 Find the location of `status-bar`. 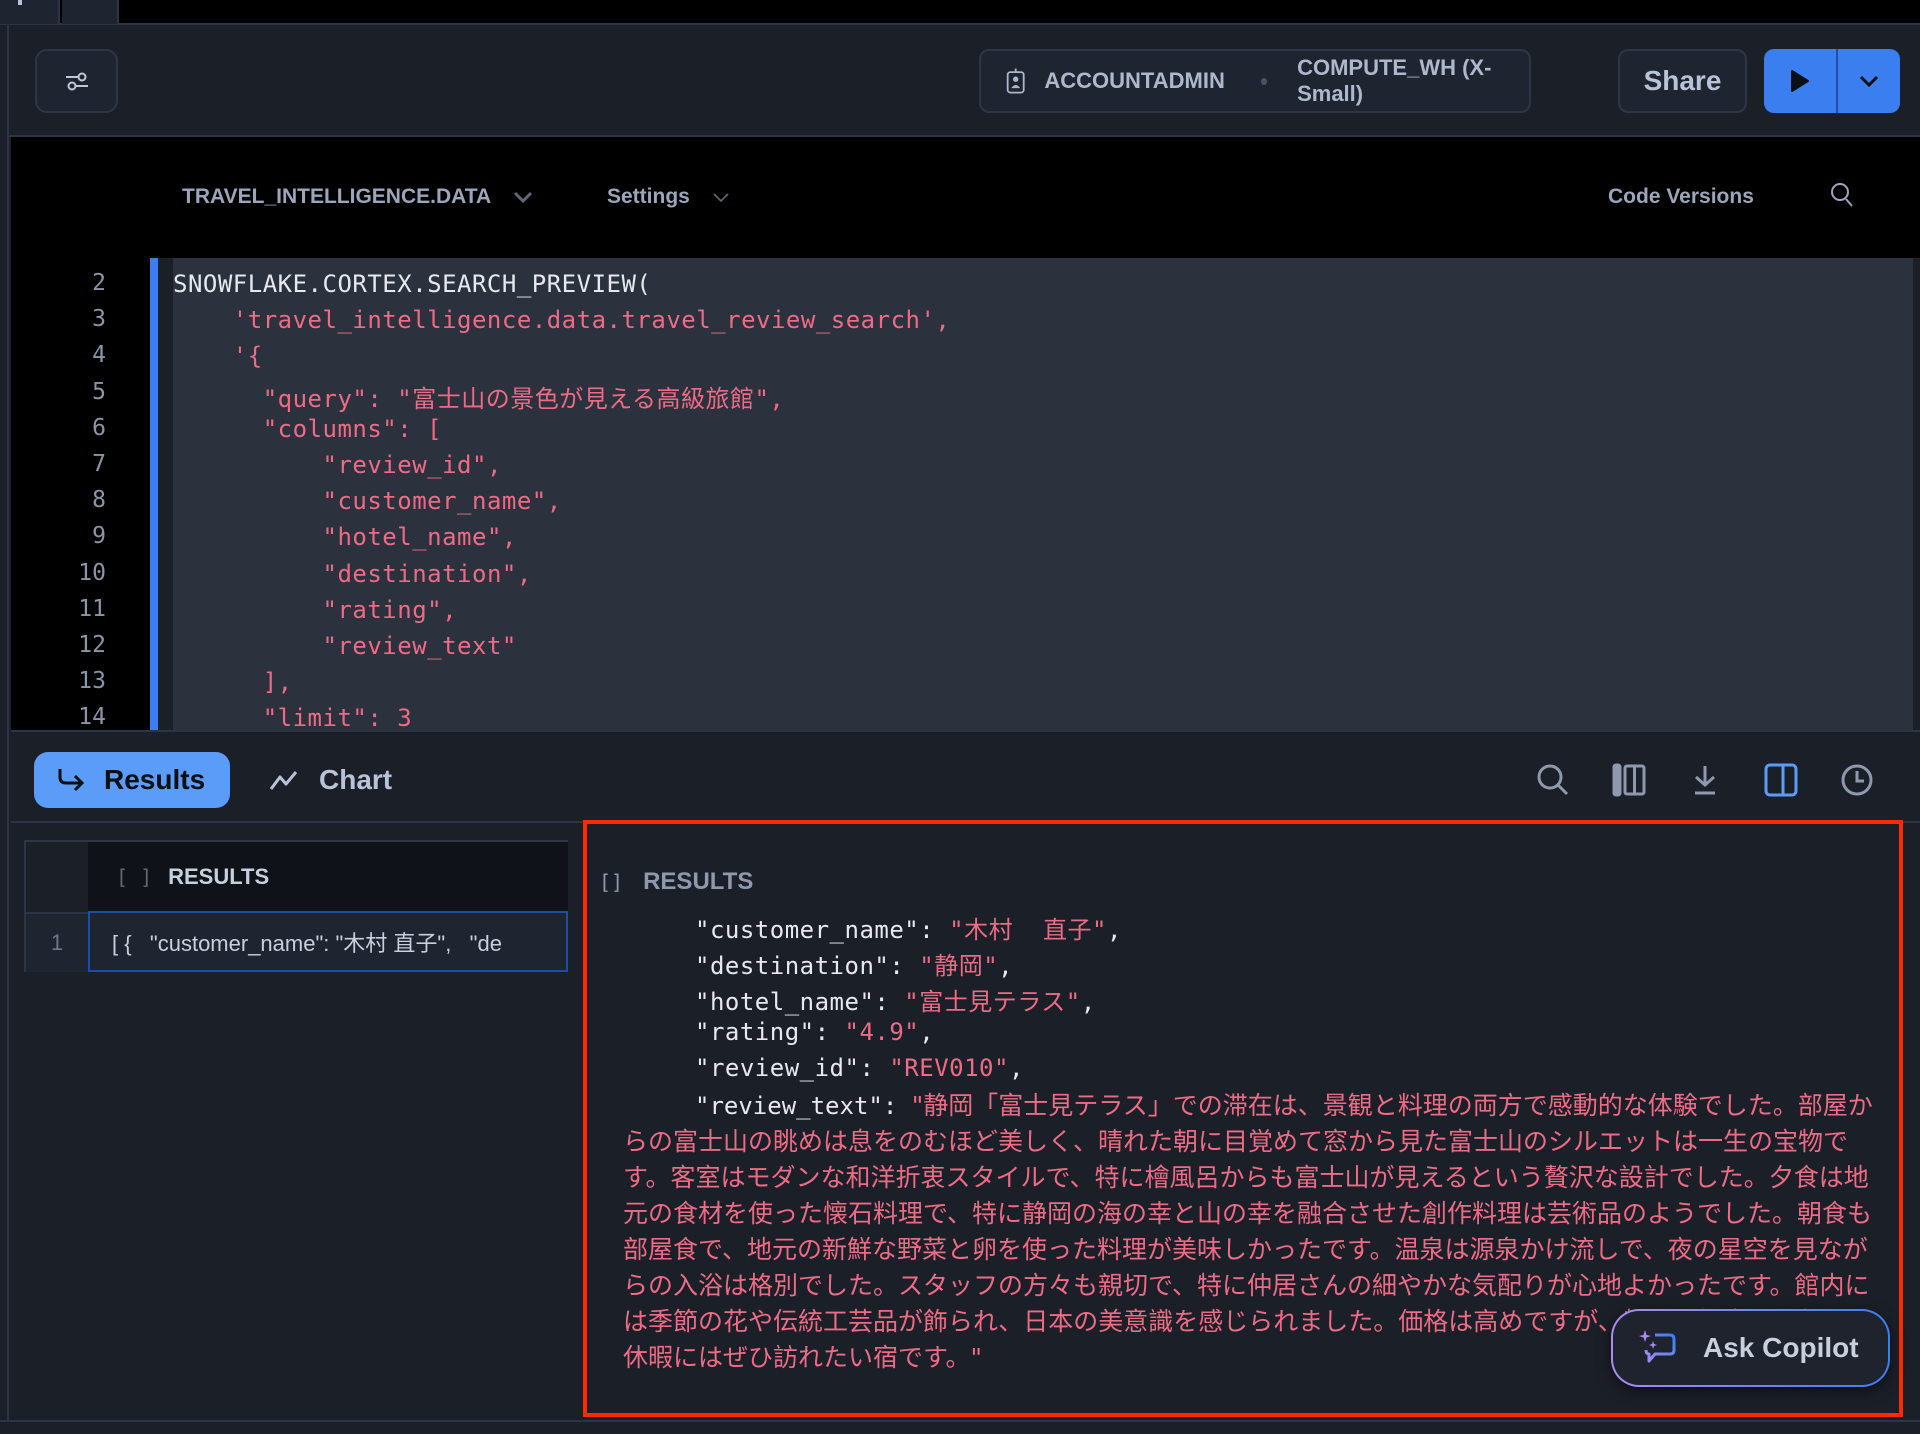

status-bar is located at coordinates (960, 1427).